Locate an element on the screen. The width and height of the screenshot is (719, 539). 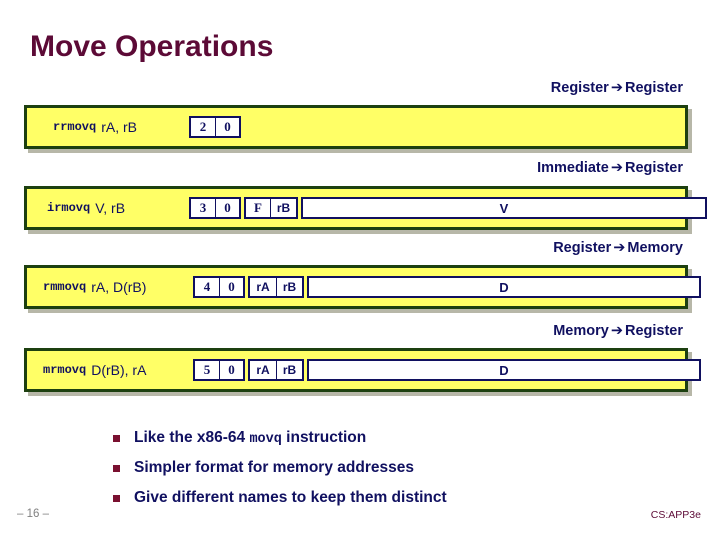
caption-source: Memory is located at coordinates (581, 331).